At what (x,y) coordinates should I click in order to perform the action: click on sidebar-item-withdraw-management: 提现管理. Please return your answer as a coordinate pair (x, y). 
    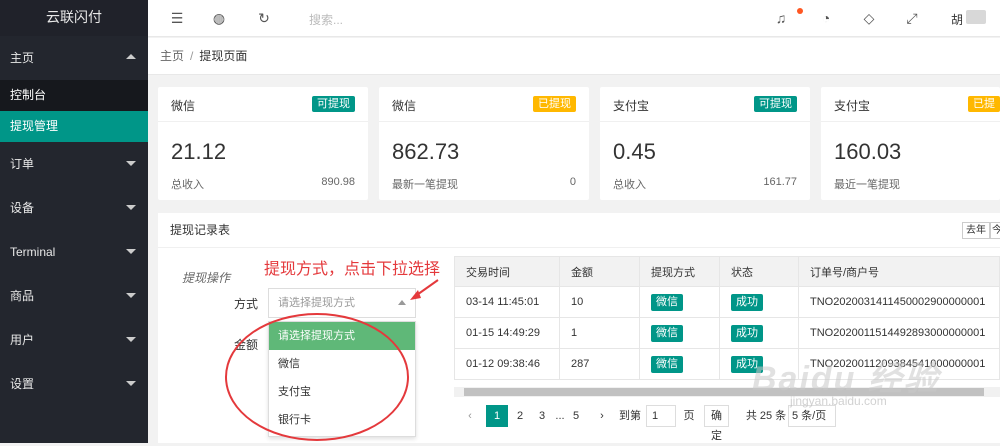
    Looking at the image, I should click on (74, 126).